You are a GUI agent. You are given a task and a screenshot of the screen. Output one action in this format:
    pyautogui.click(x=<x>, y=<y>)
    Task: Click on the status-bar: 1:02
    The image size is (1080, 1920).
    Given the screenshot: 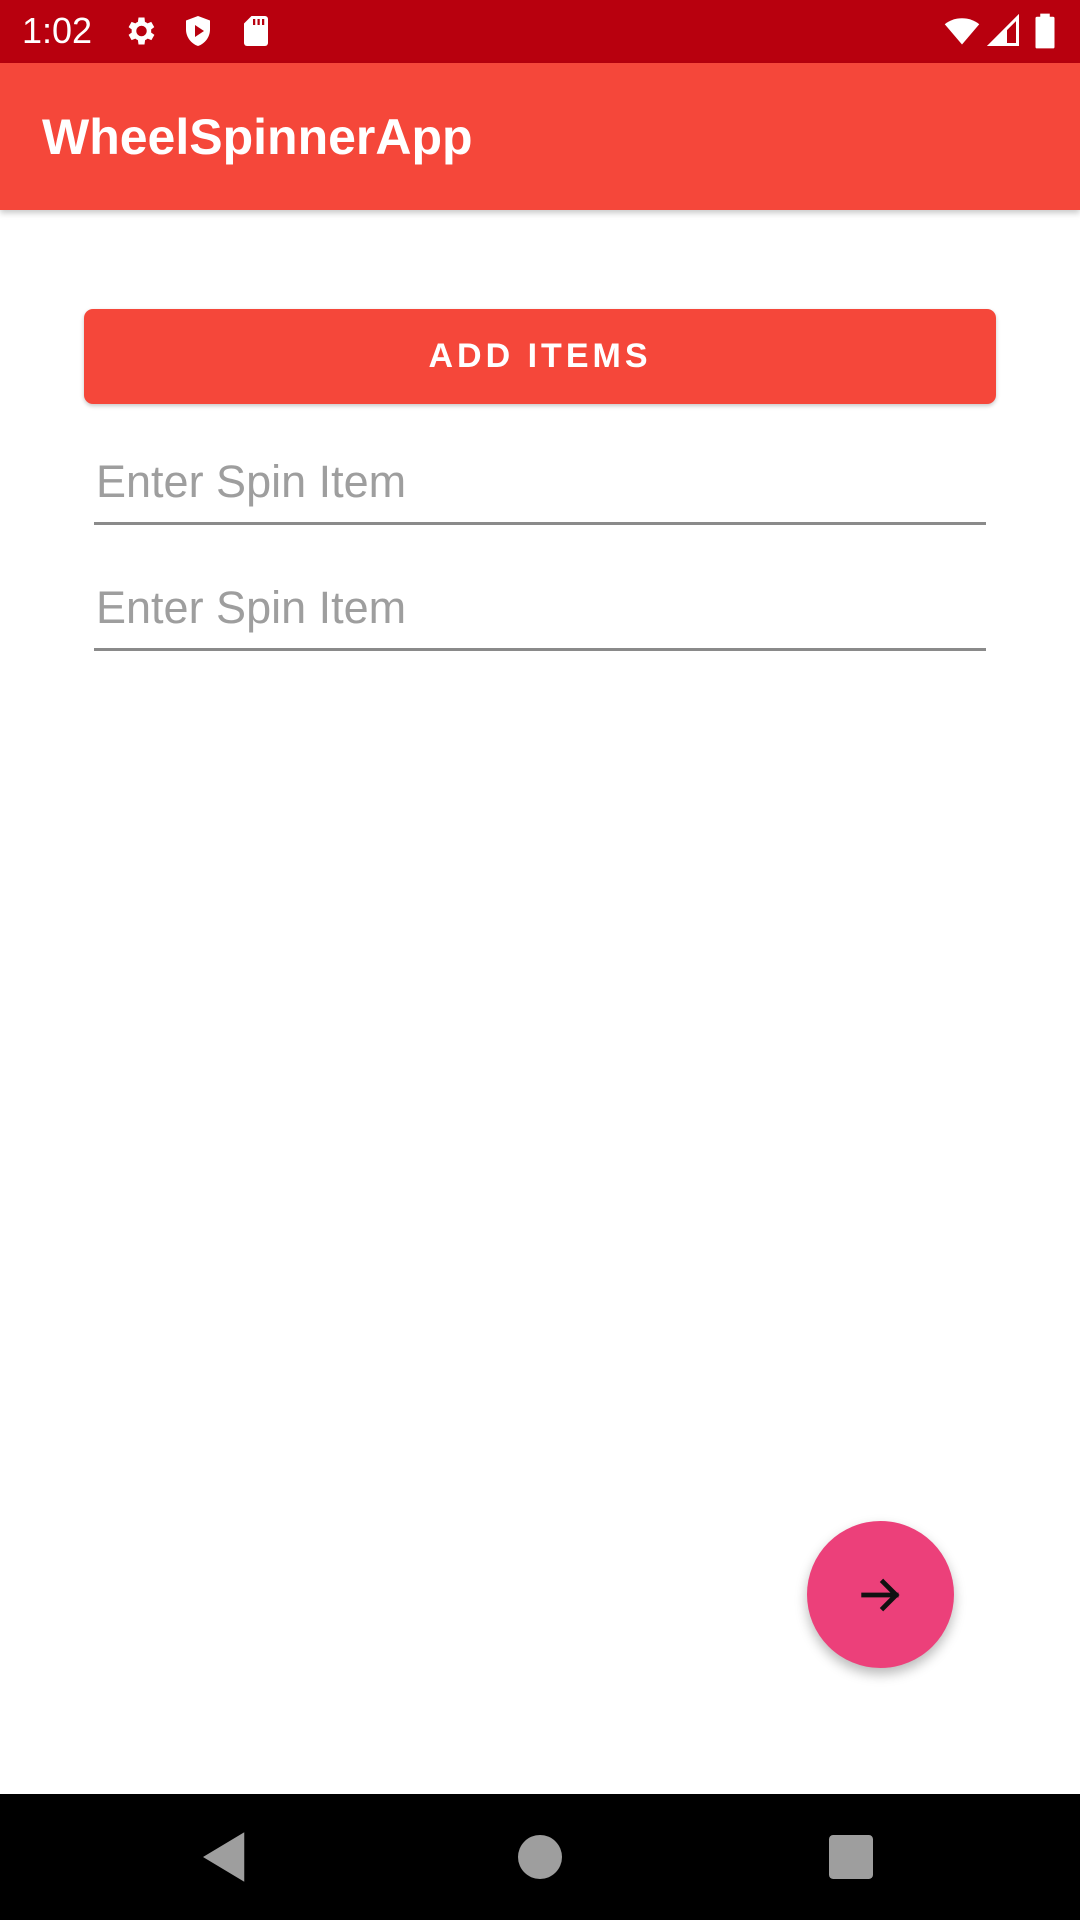 What is the action you would take?
    pyautogui.click(x=540, y=31)
    